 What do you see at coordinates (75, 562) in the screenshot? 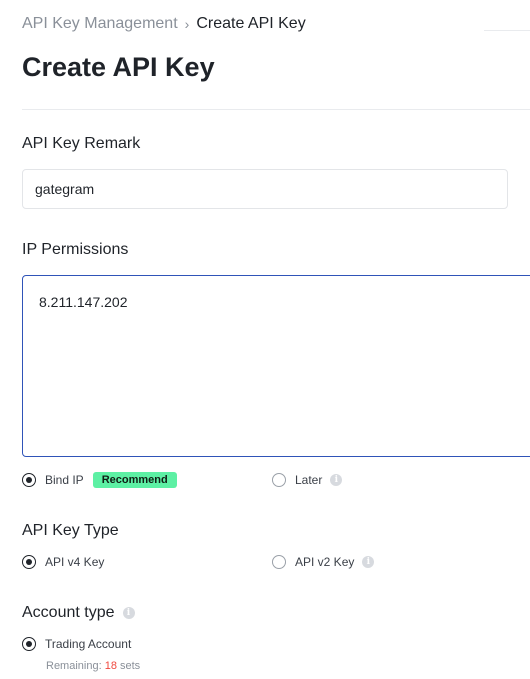
I see `radio-label: API v4 Key` at bounding box center [75, 562].